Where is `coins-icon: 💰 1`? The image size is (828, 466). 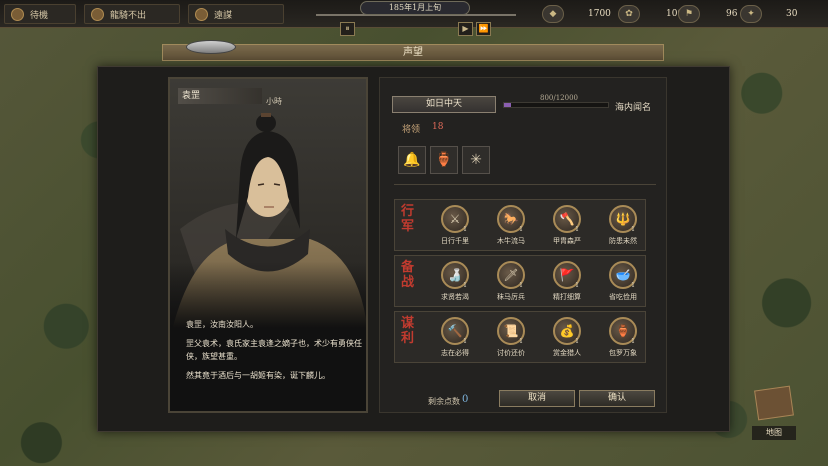
coins-icon: 💰 1 is located at coordinates (567, 331).